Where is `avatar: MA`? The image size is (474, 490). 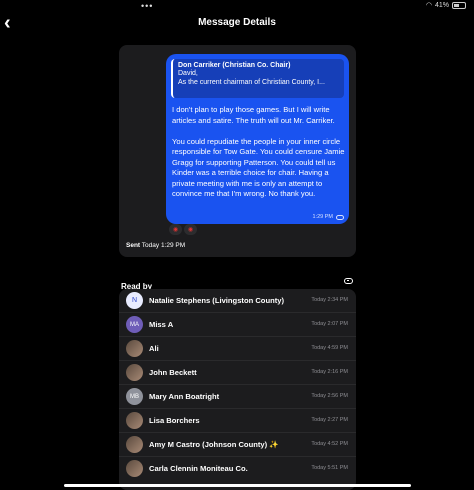
avatar: MA is located at coordinates (134, 324).